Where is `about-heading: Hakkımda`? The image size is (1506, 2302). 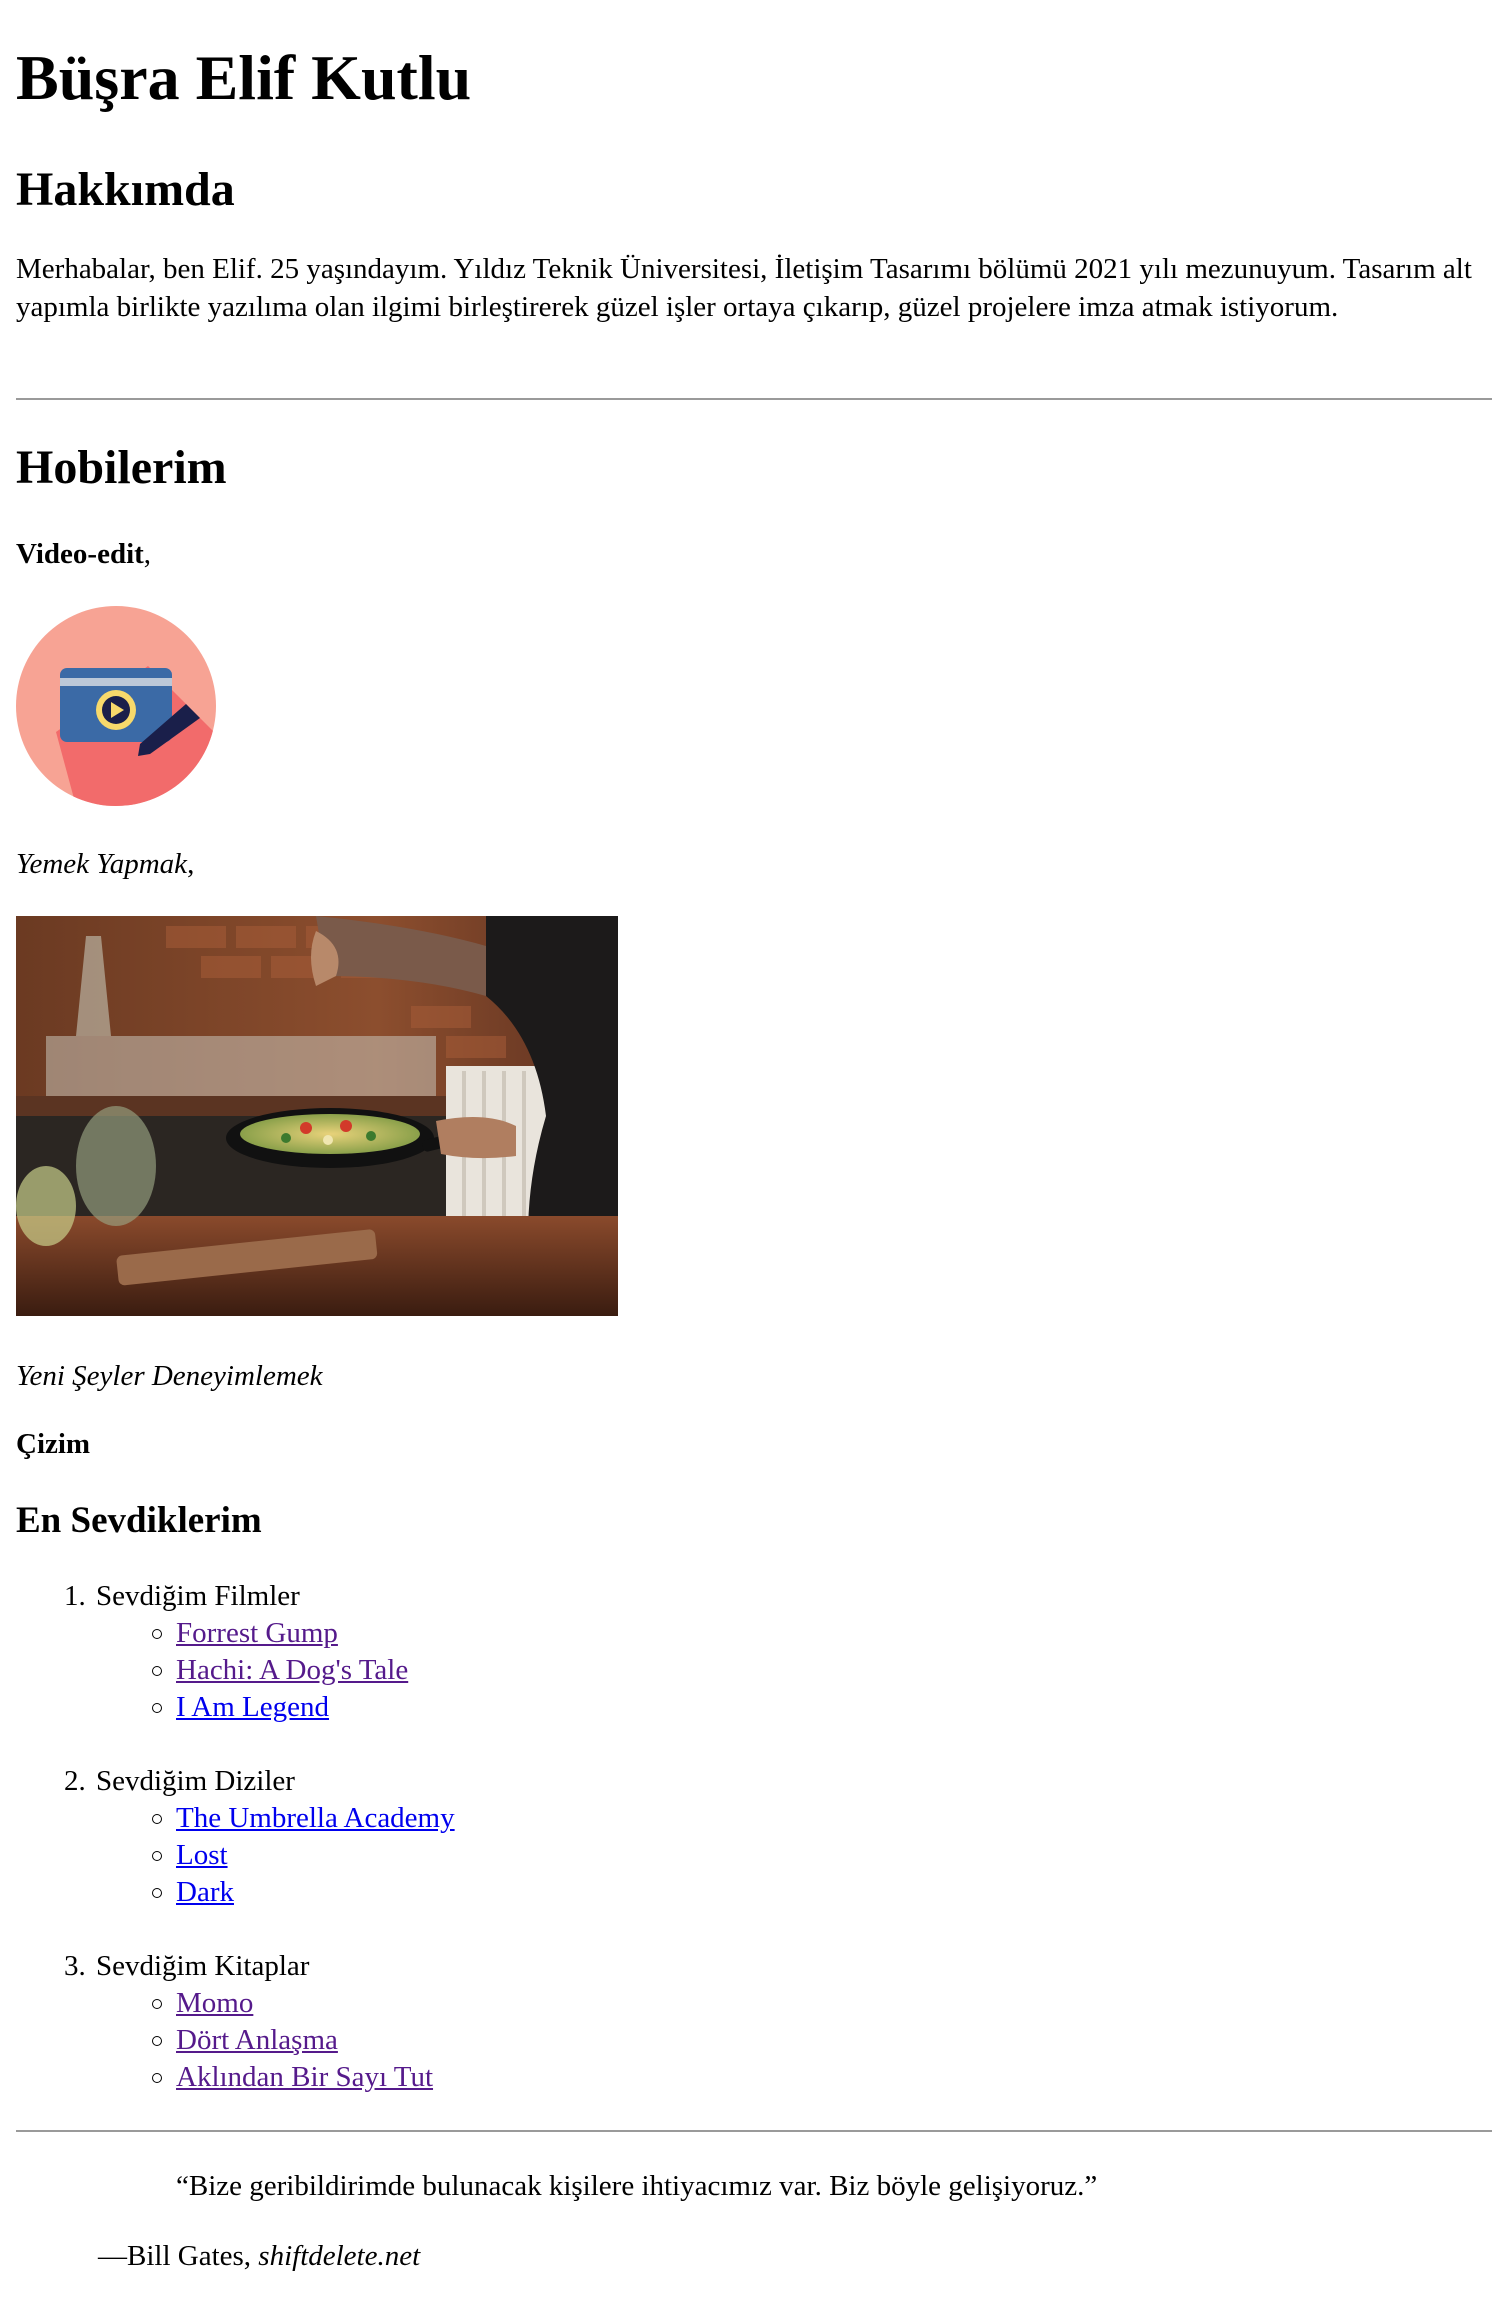 about-heading: Hakkımda is located at coordinates (125, 189).